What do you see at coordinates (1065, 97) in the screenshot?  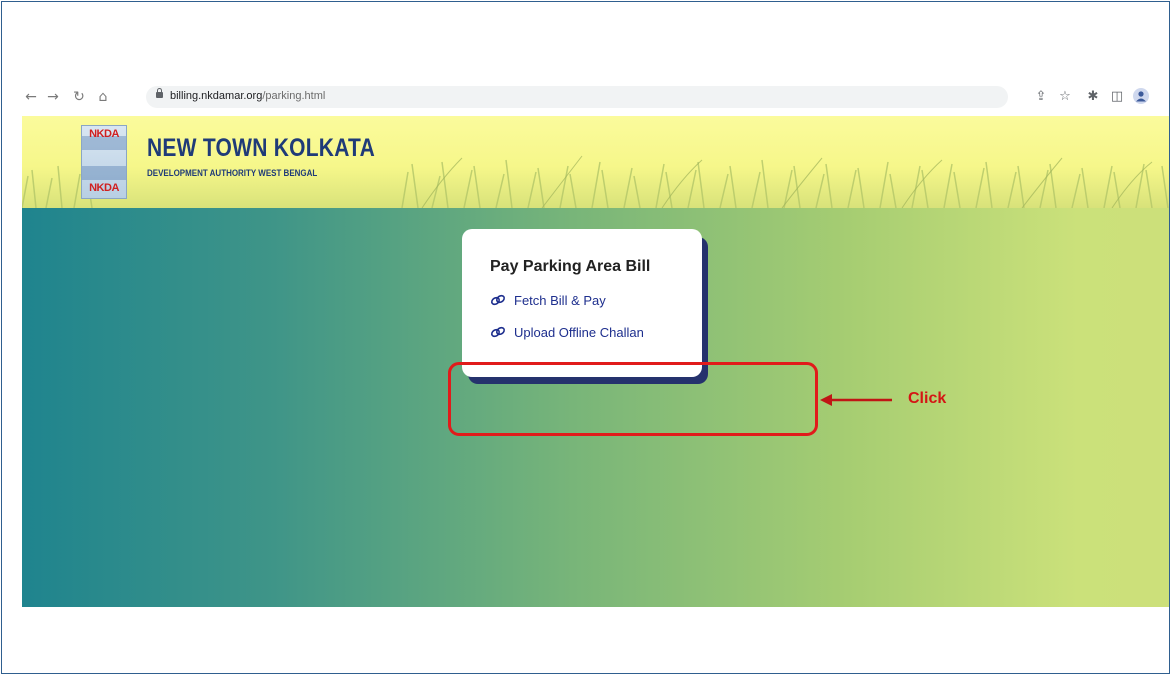 I see `bookmark-star-icon: ☆` at bounding box center [1065, 97].